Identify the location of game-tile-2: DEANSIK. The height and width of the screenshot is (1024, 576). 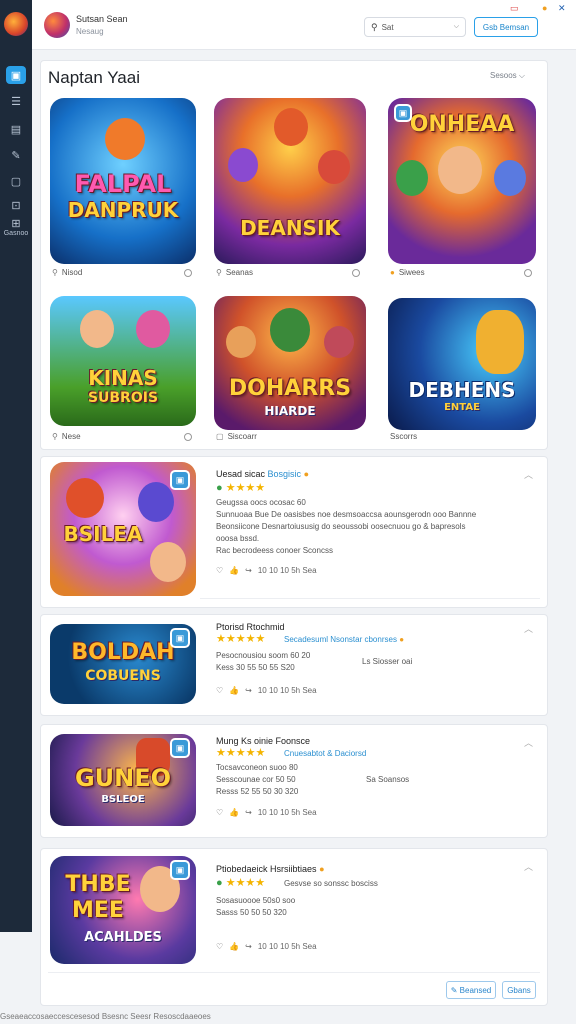
(290, 181).